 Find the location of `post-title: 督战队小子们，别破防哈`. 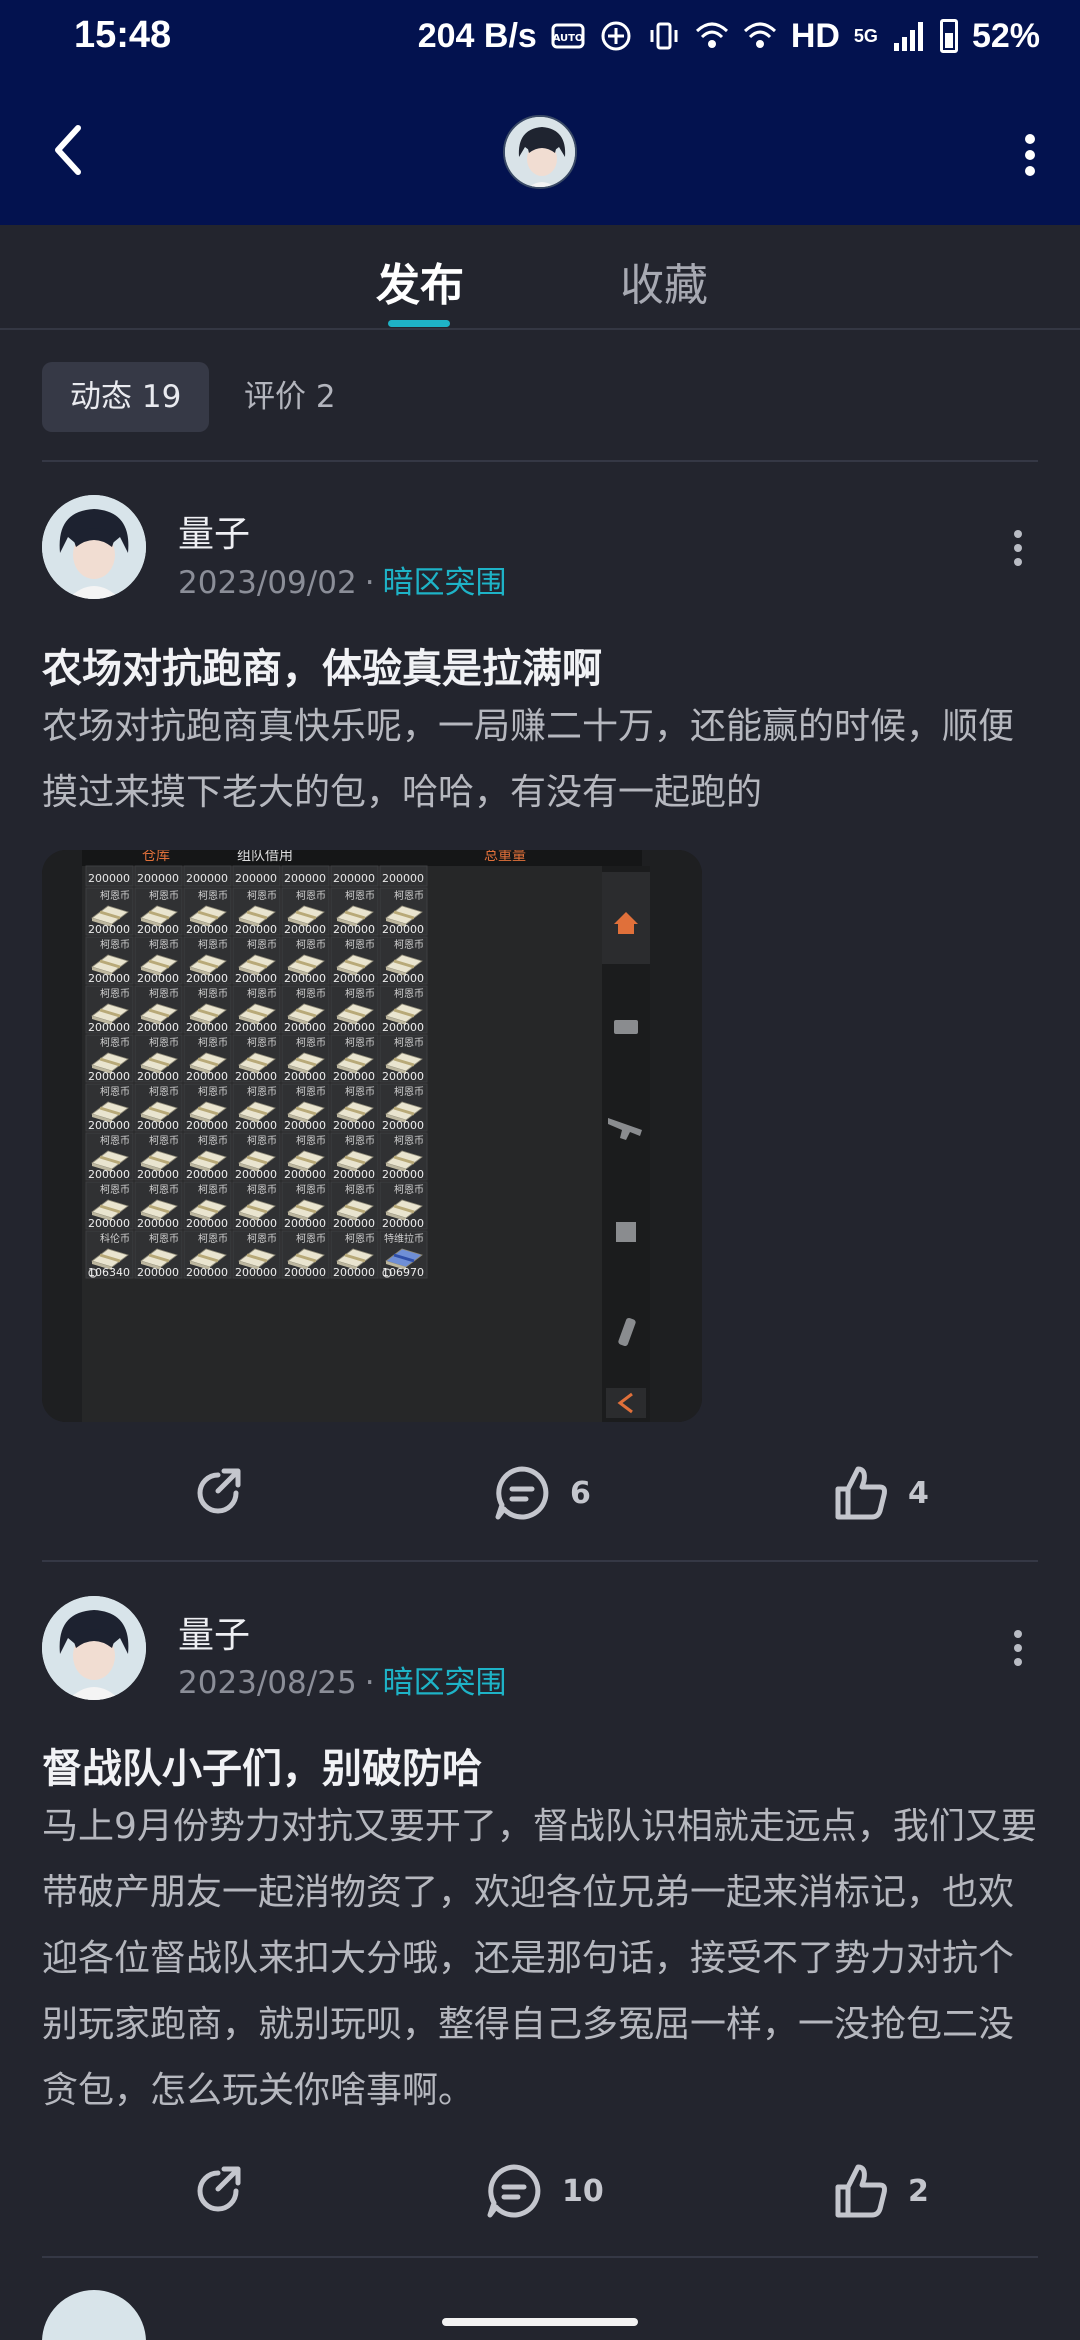

post-title: 督战队小子们，别破防哈 is located at coordinates (262, 1765).